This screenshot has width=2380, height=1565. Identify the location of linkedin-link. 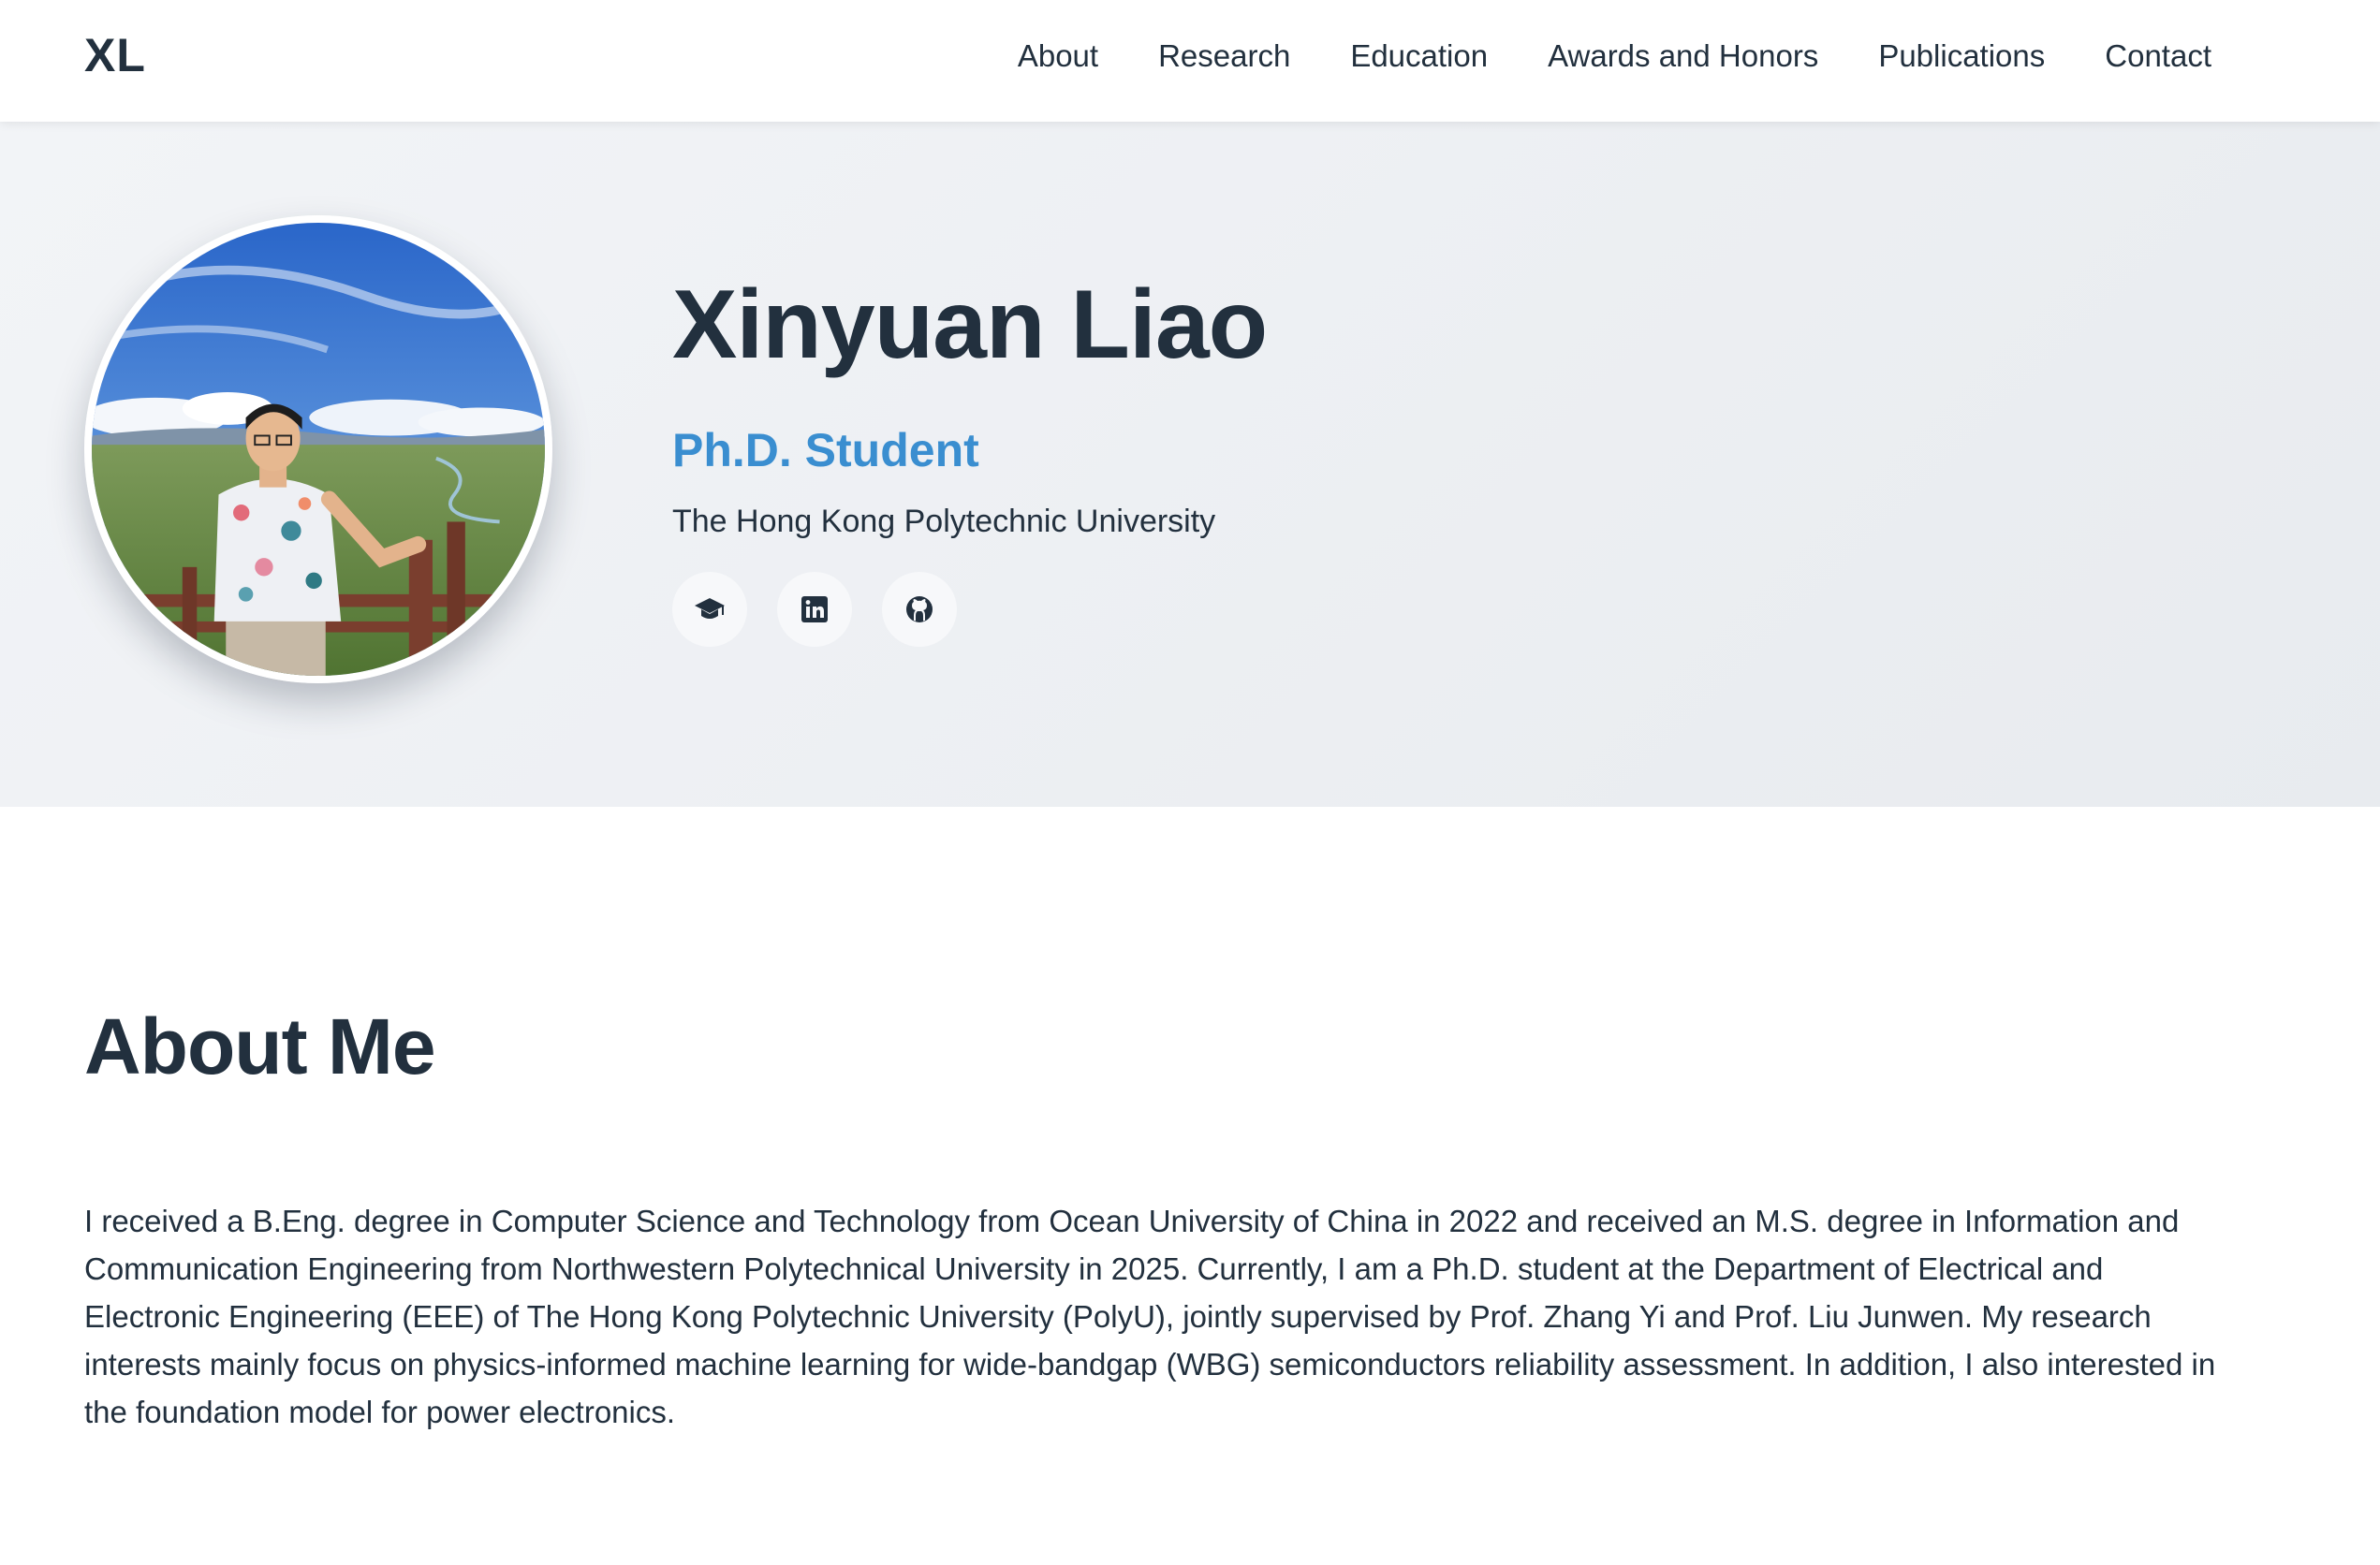
(814, 610).